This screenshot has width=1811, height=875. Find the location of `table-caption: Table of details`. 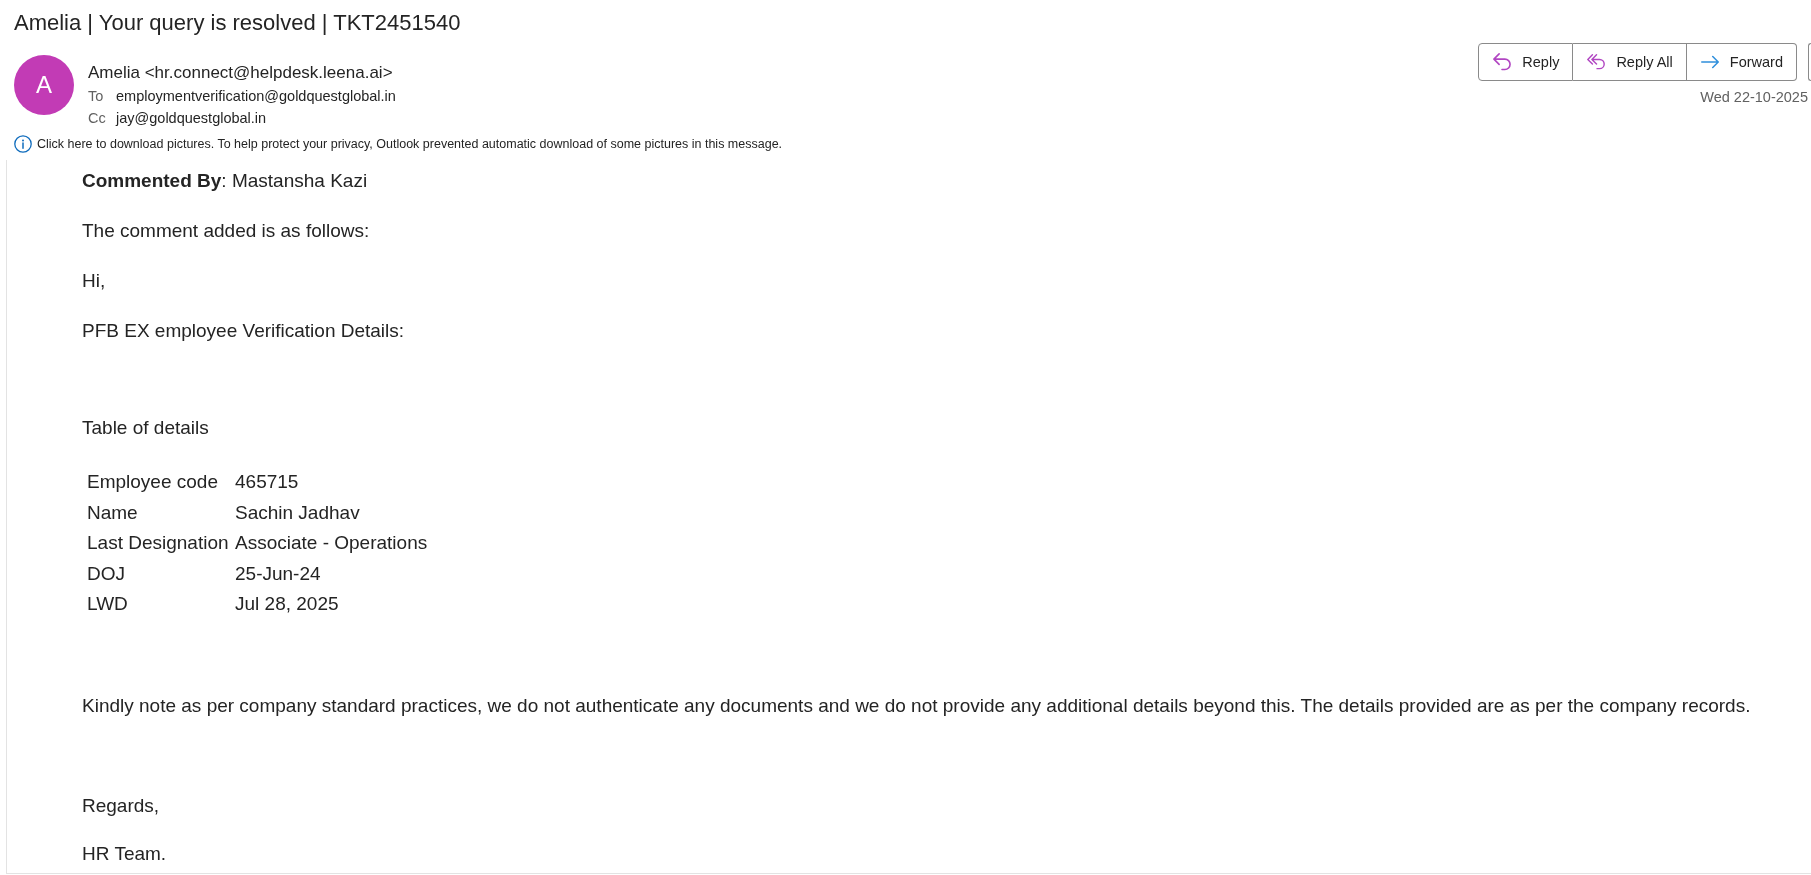

table-caption: Table of details is located at coordinates (145, 428).